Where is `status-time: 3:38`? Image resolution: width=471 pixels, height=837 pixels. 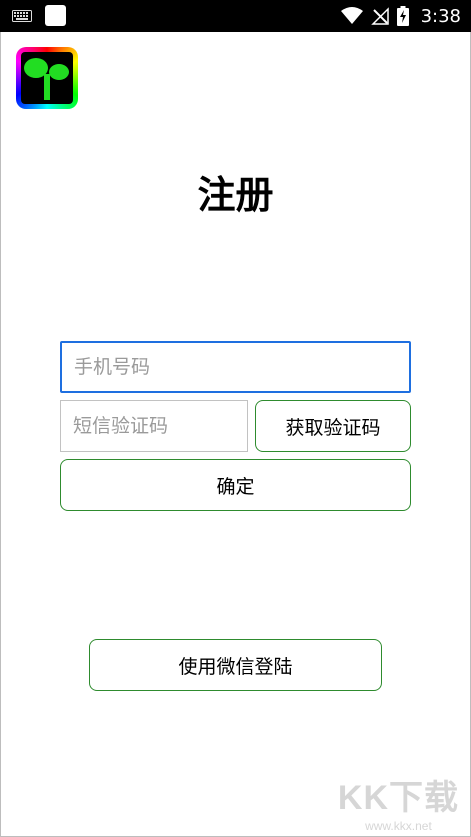
status-time: 3:38 is located at coordinates (440, 16).